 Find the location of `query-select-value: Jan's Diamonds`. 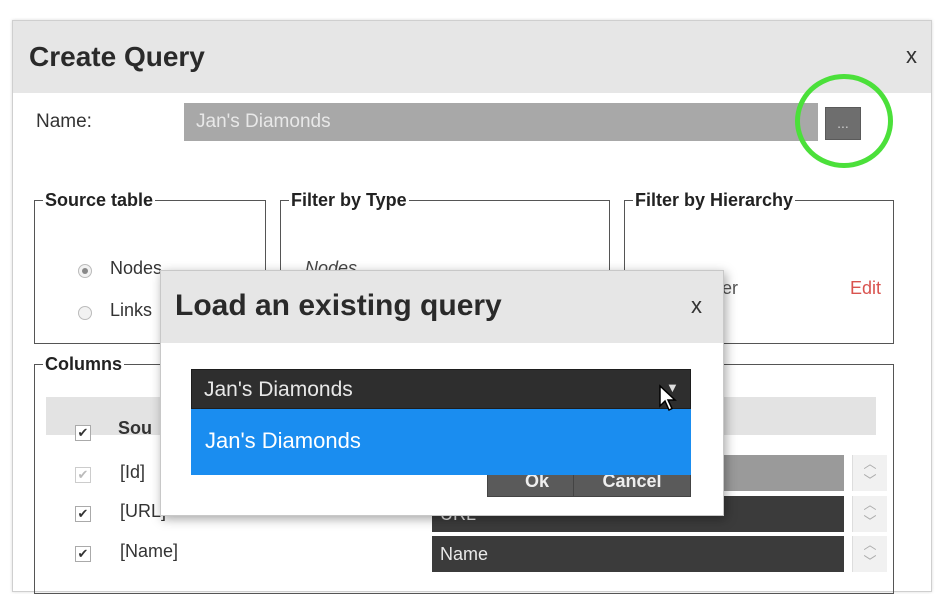

query-select-value: Jan's Diamonds is located at coordinates (278, 389).